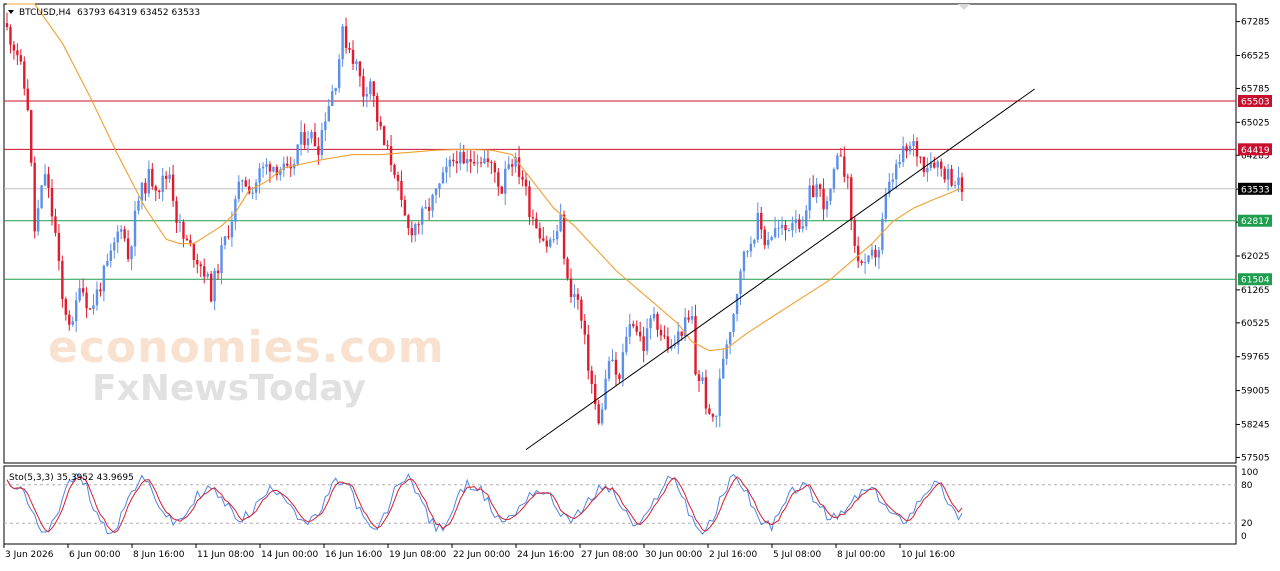 Image resolution: width=1280 pixels, height=571 pixels. What do you see at coordinates (417, 555) in the screenshot?
I see `date-tick-label: 19 Jun 08:00` at bounding box center [417, 555].